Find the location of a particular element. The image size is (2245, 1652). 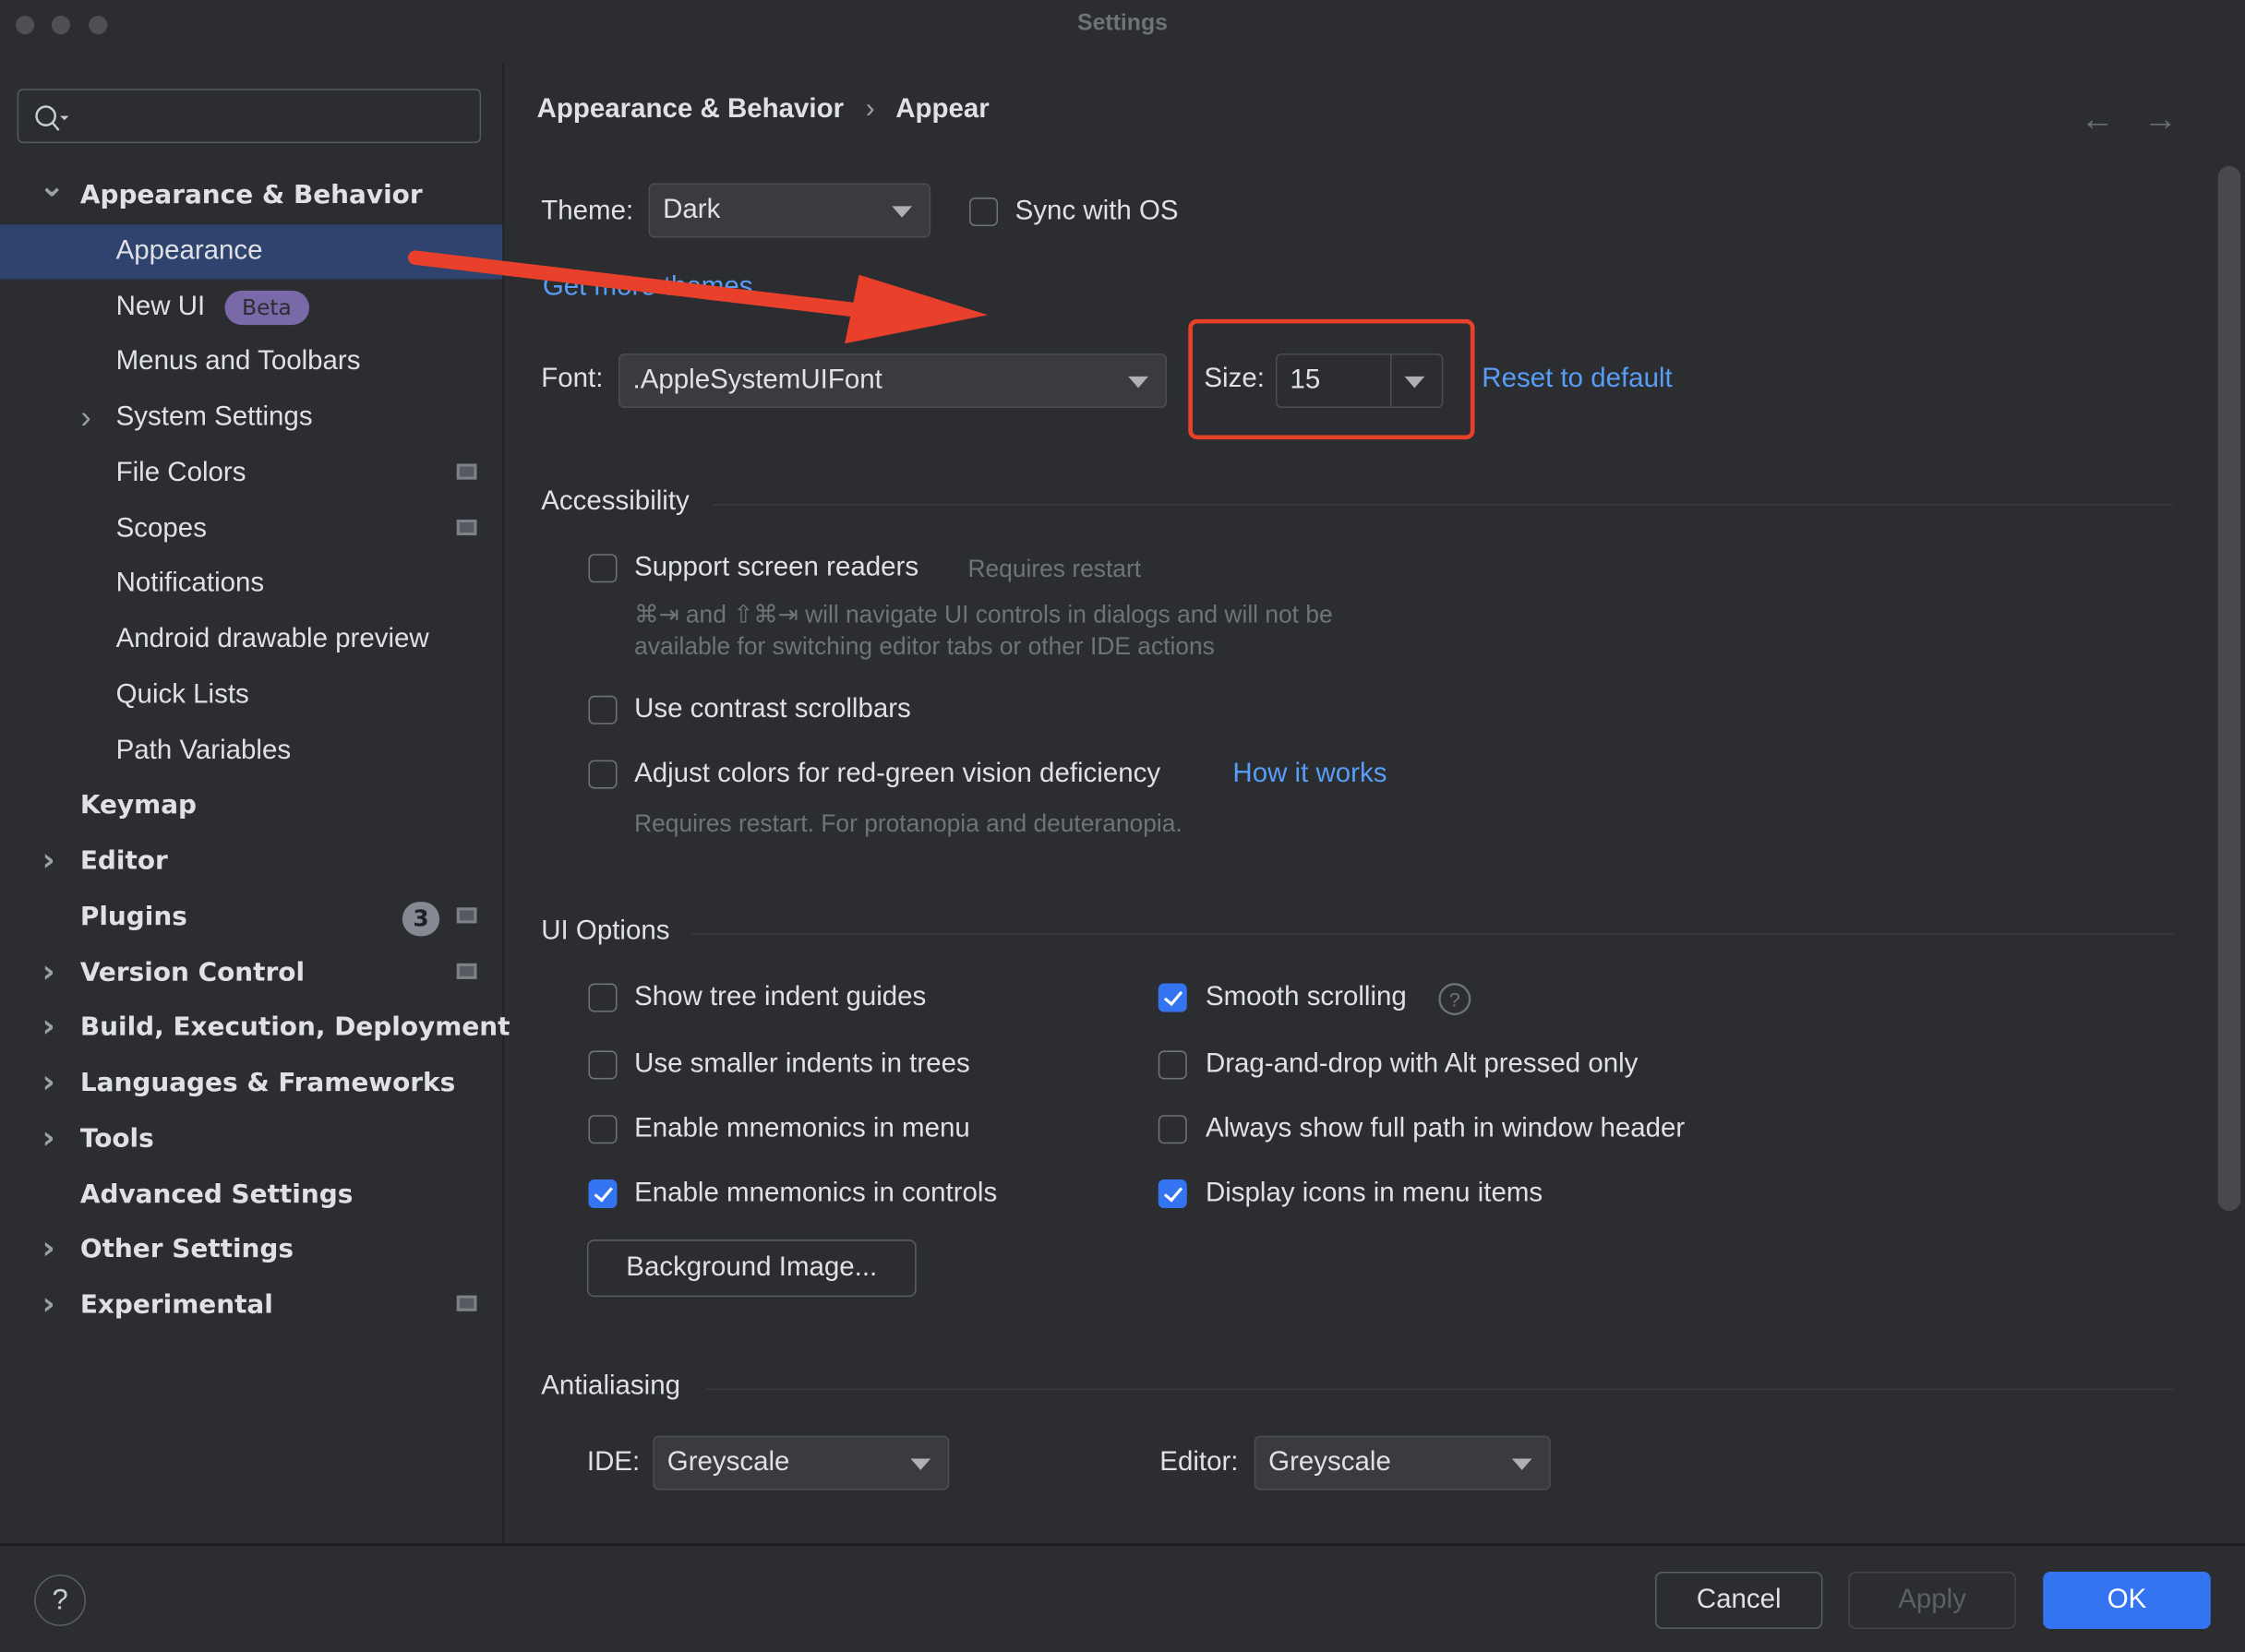

sidebar-item-label: Other Settings is located at coordinates (186, 1249).